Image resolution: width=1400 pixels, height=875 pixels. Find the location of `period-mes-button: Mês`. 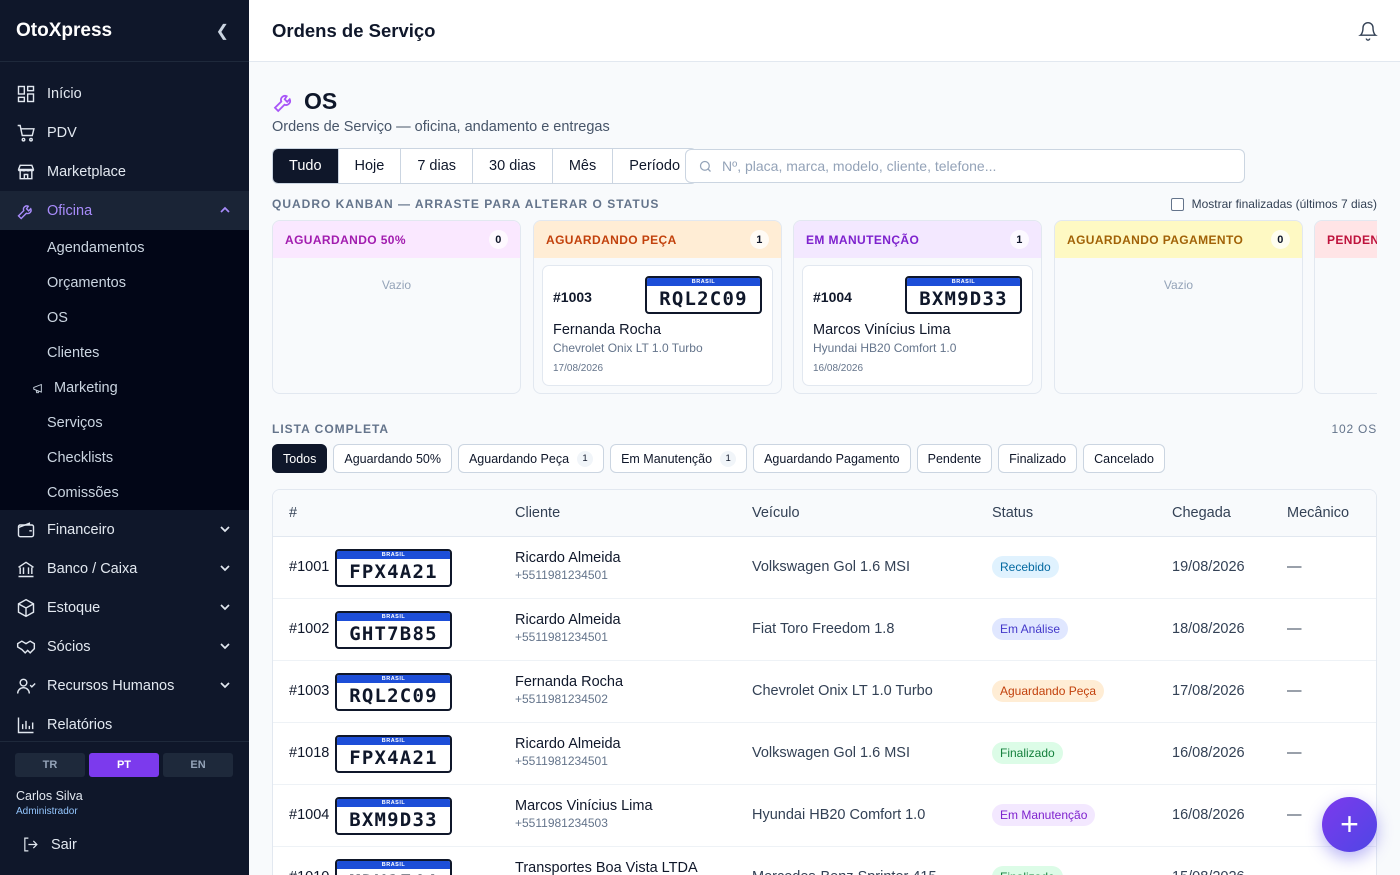

period-mes-button: Mês is located at coordinates (583, 166).